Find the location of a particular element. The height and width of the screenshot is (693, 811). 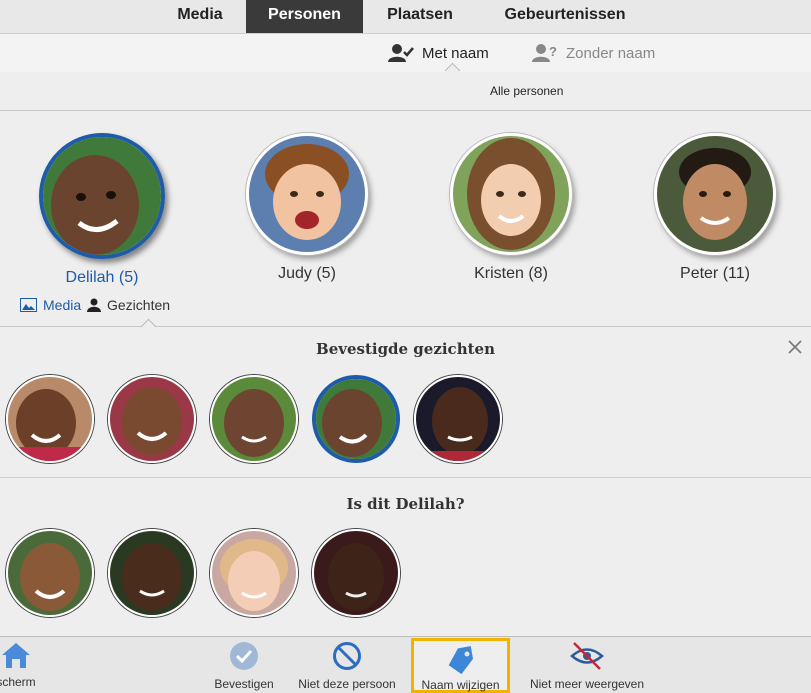

block-icon is located at coordinates (347, 656).